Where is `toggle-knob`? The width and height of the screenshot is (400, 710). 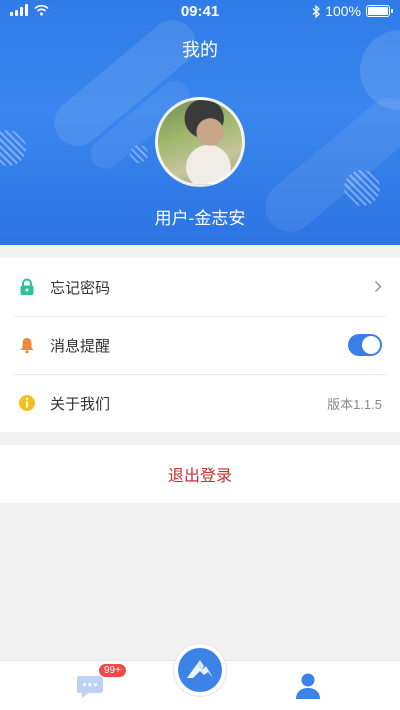 toggle-knob is located at coordinates (371, 345).